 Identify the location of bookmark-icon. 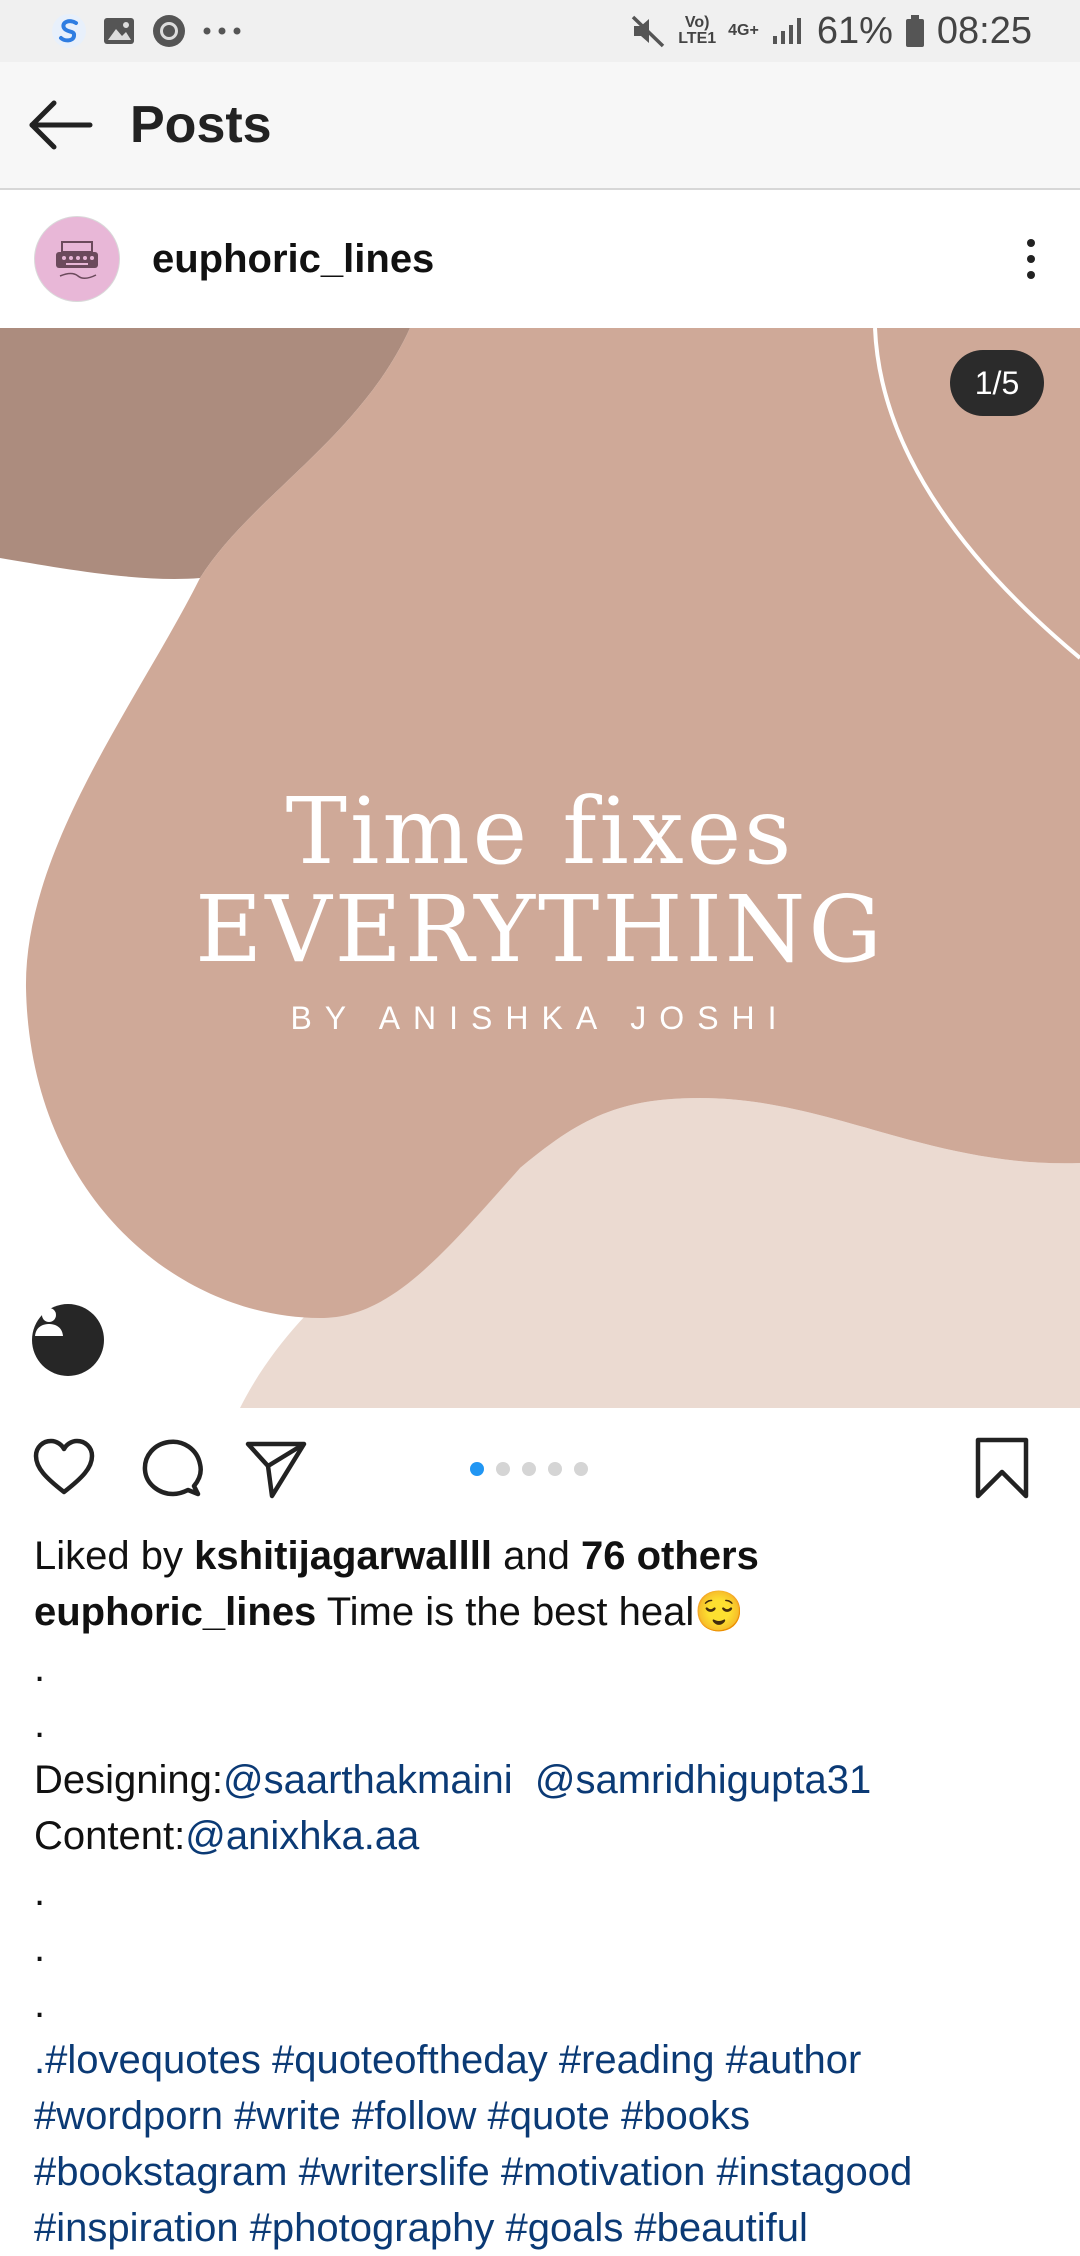
(1002, 1468).